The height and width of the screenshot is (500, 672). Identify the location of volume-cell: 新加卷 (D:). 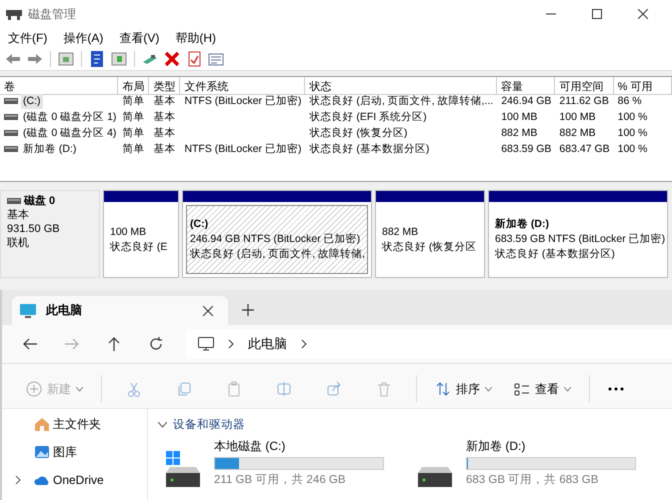
(49, 149).